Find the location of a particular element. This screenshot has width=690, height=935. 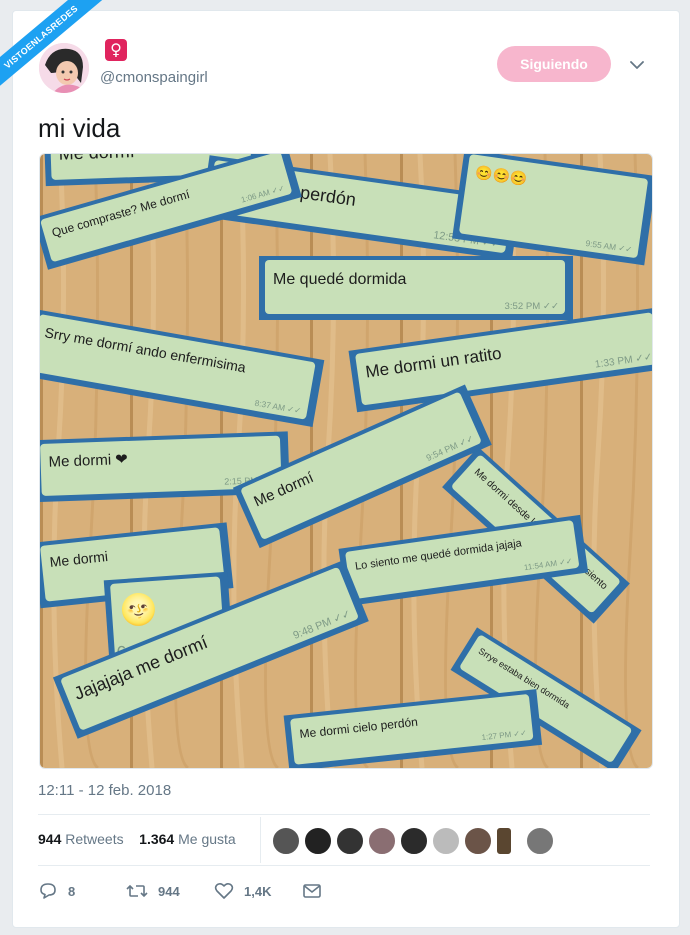

heart-icon is located at coordinates (224, 890).